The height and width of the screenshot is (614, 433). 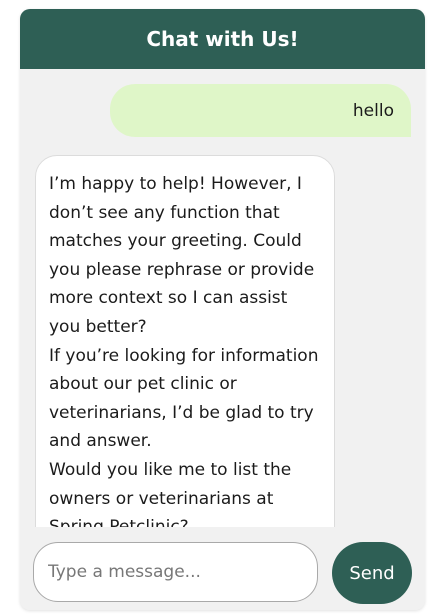 I want to click on chat-header: Chat with Us!, so click(x=222, y=39).